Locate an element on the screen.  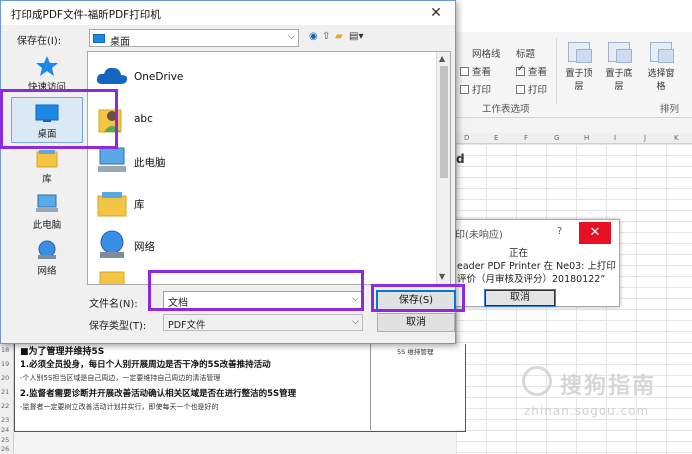
back-icon: ◉ is located at coordinates (313, 36).